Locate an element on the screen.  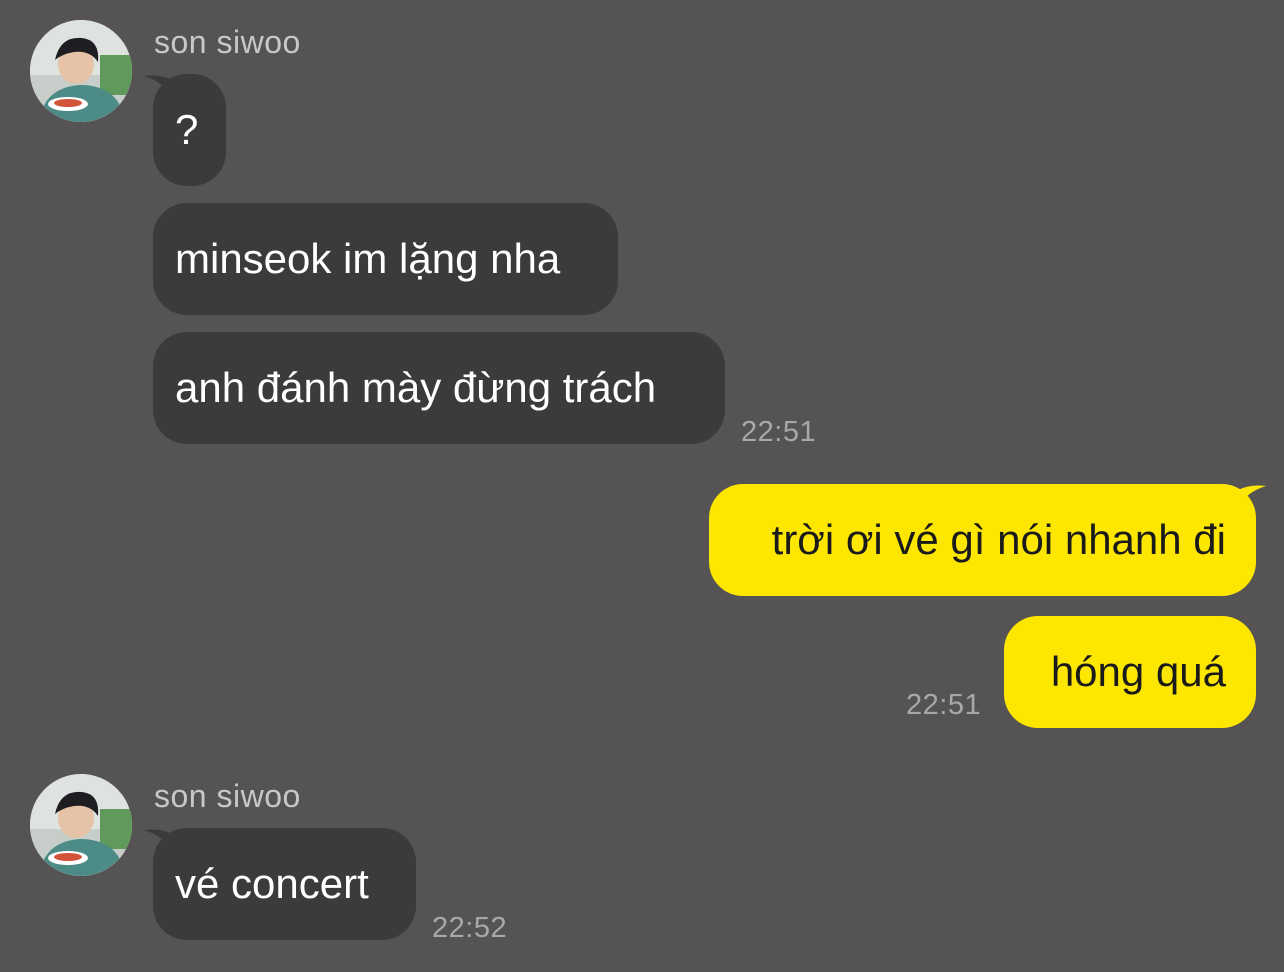
message-bubble: hóng quá is located at coordinates (1130, 672).